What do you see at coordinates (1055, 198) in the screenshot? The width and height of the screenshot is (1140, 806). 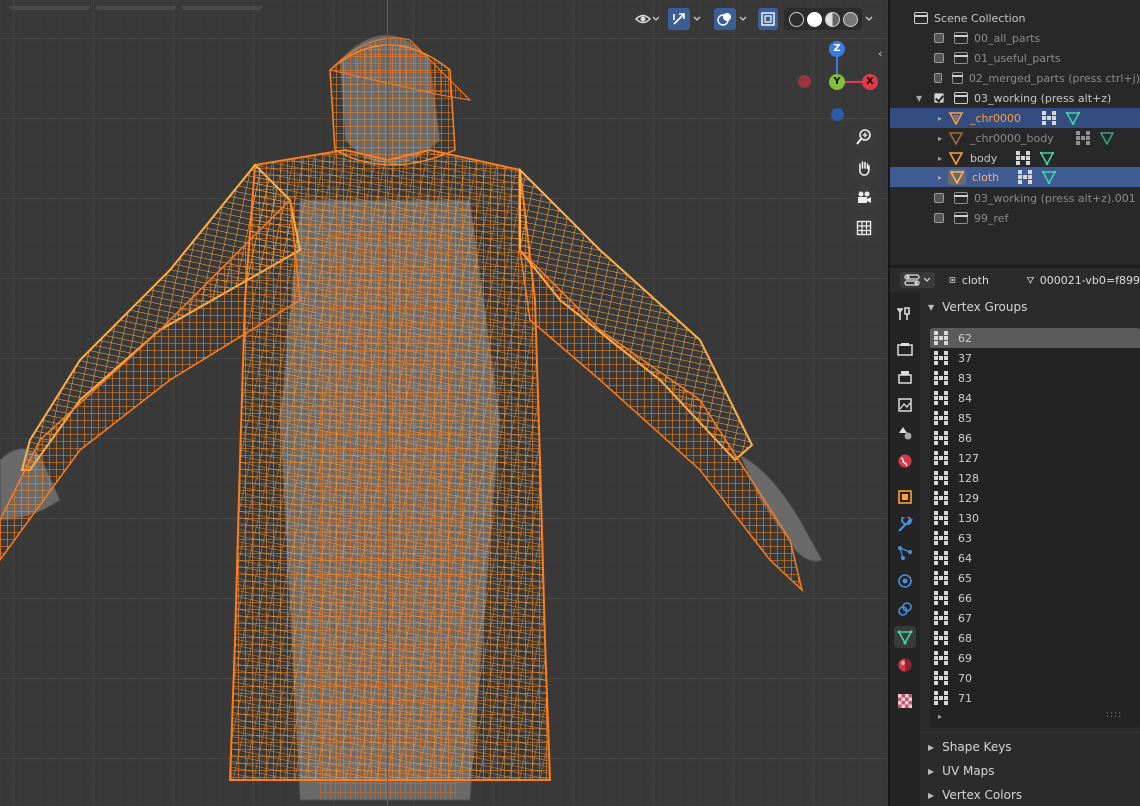 I see `outliner-item-label: 03_working (press alt+z).001` at bounding box center [1055, 198].